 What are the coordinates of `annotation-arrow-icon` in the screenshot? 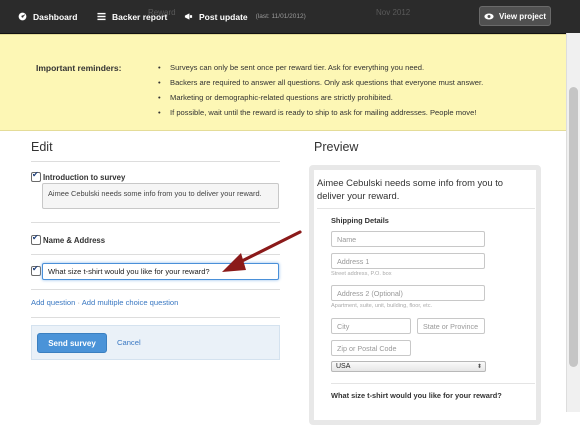 It's located at (262, 251).